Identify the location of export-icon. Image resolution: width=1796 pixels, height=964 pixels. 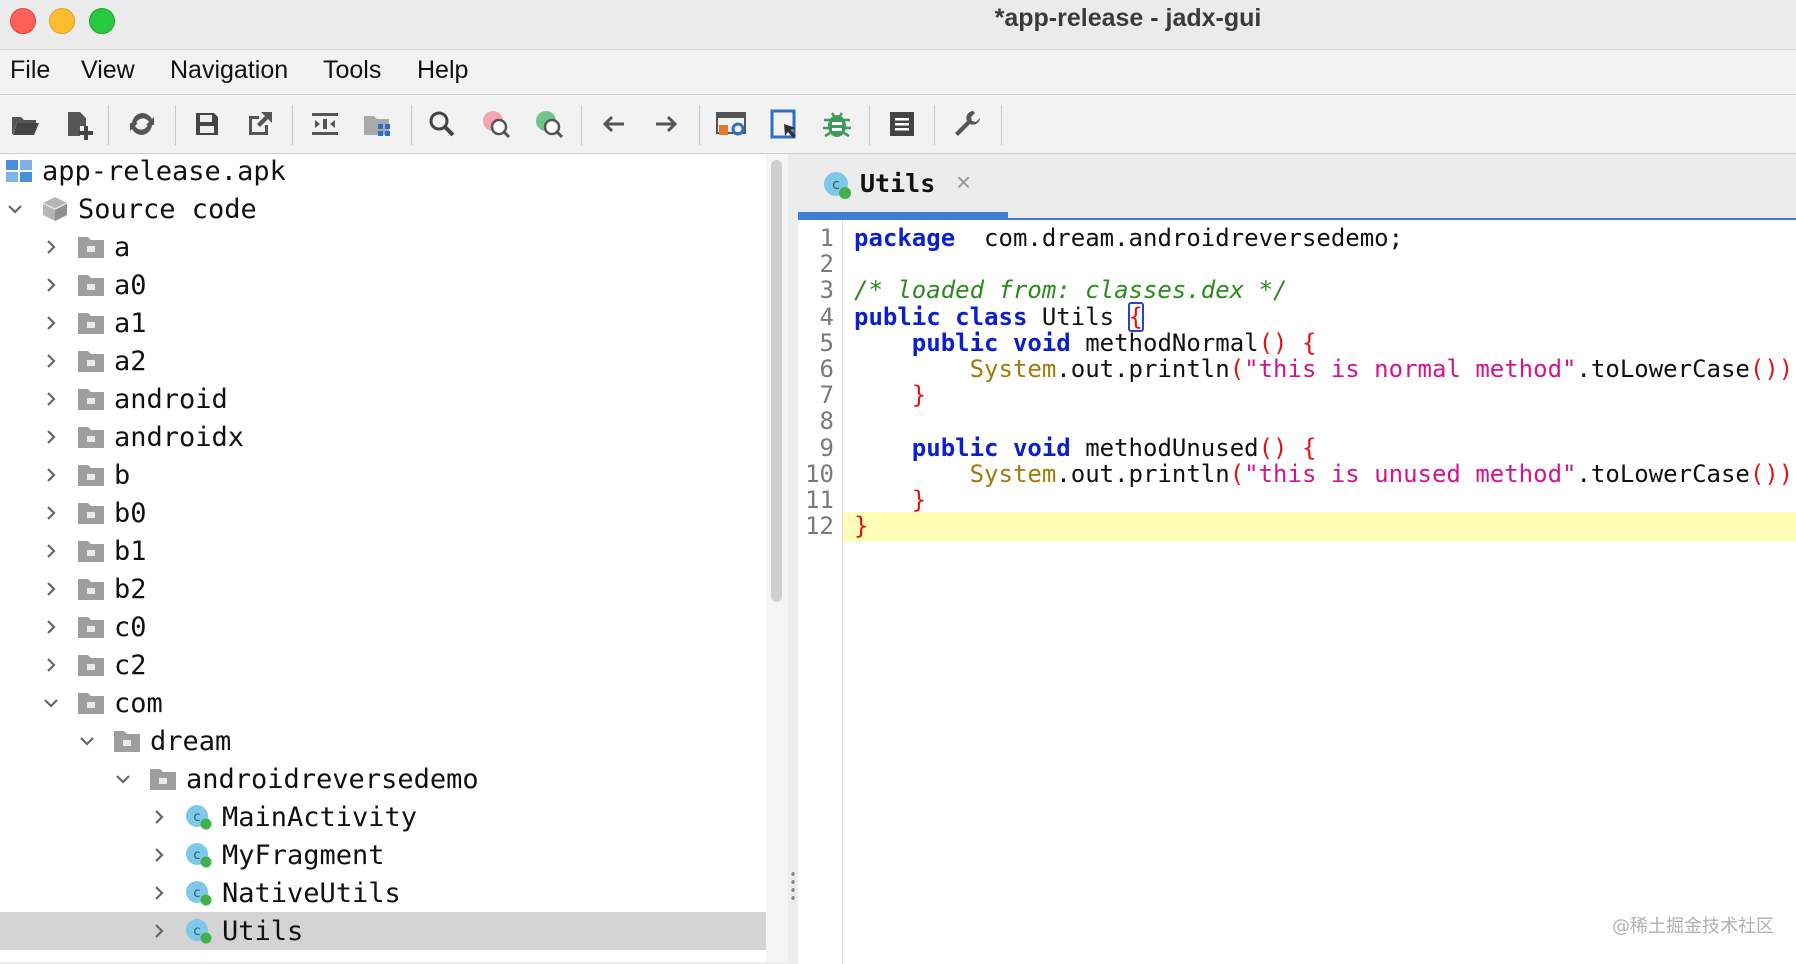
(260, 124).